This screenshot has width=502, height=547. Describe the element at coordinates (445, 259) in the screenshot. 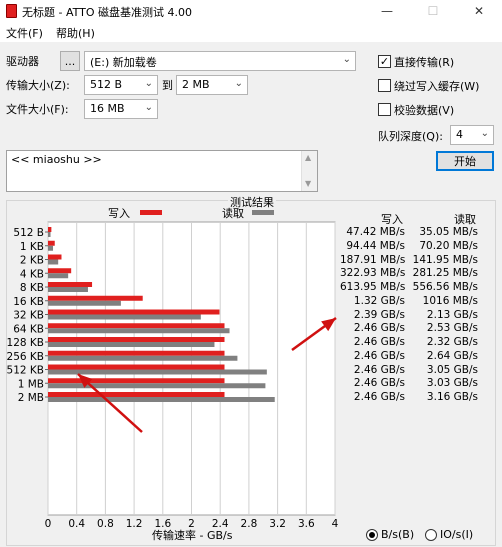

I see `read-result-value: 141.95 MB/s` at that location.